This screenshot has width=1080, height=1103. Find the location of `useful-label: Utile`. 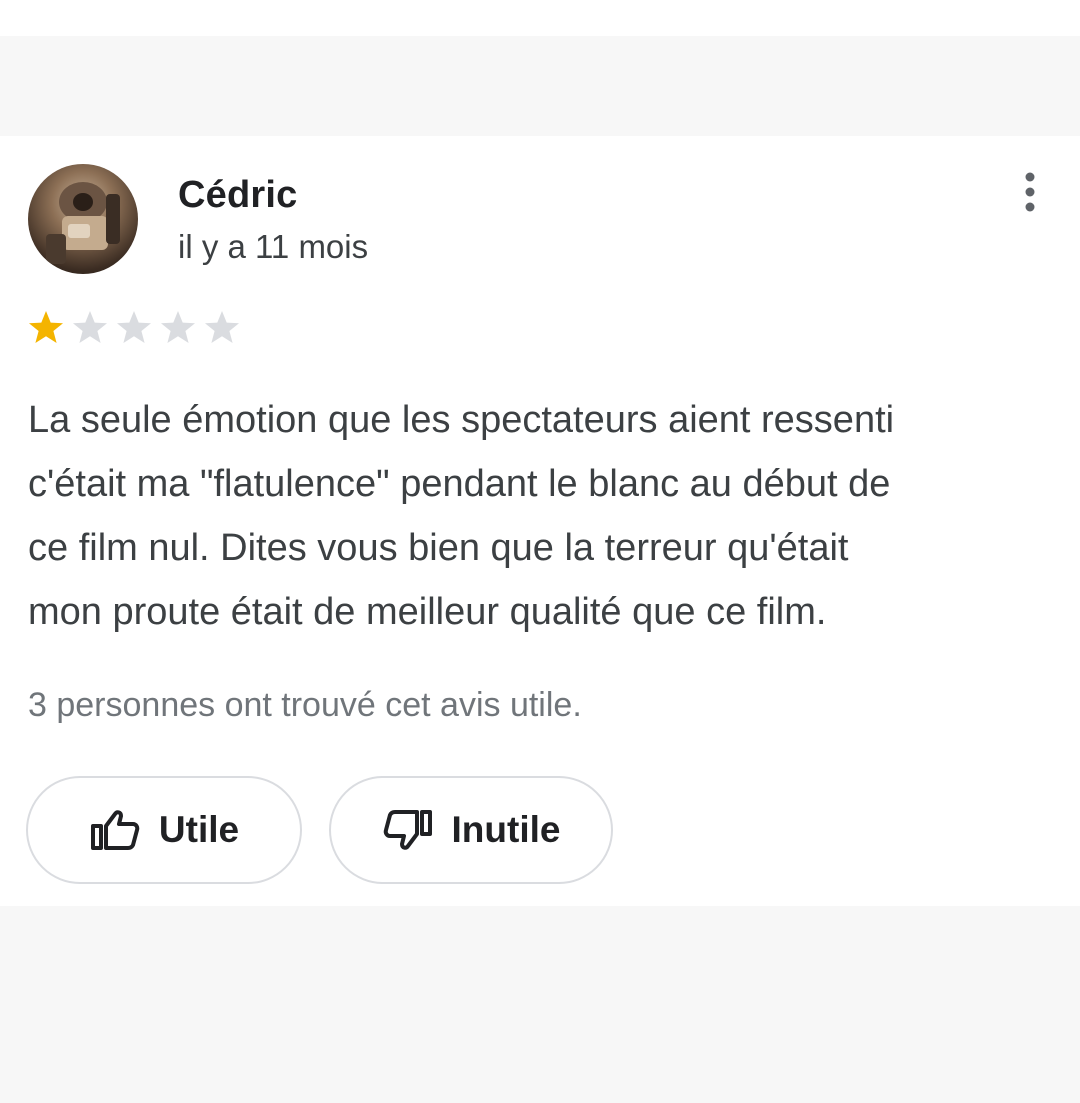

useful-label: Utile is located at coordinates (199, 829).